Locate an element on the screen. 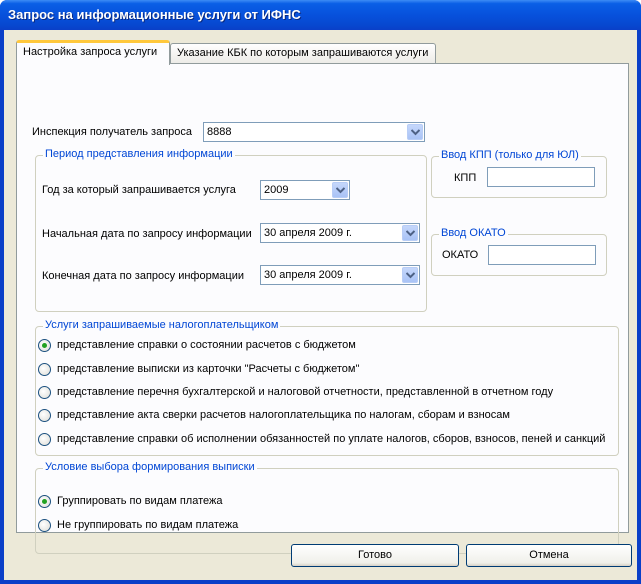 Image resolution: width=641 pixels, height=584 pixels. inspection-value: 8888 is located at coordinates (219, 132).